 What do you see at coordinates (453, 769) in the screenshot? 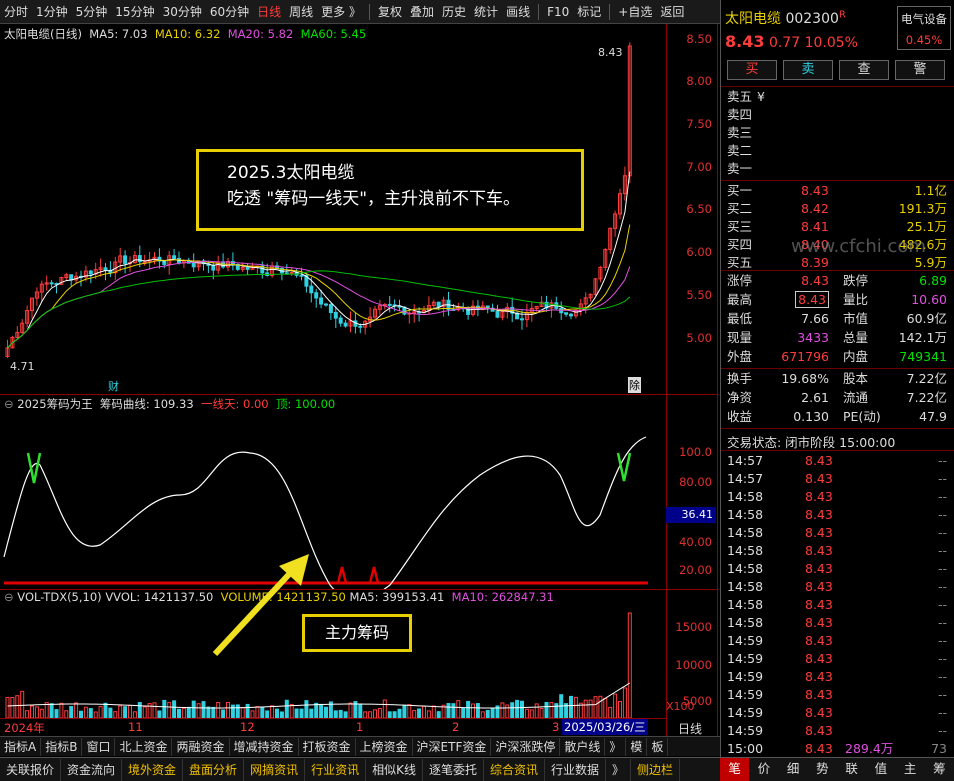
I see `bottom-item-7: 逐笔委托` at bounding box center [453, 769].